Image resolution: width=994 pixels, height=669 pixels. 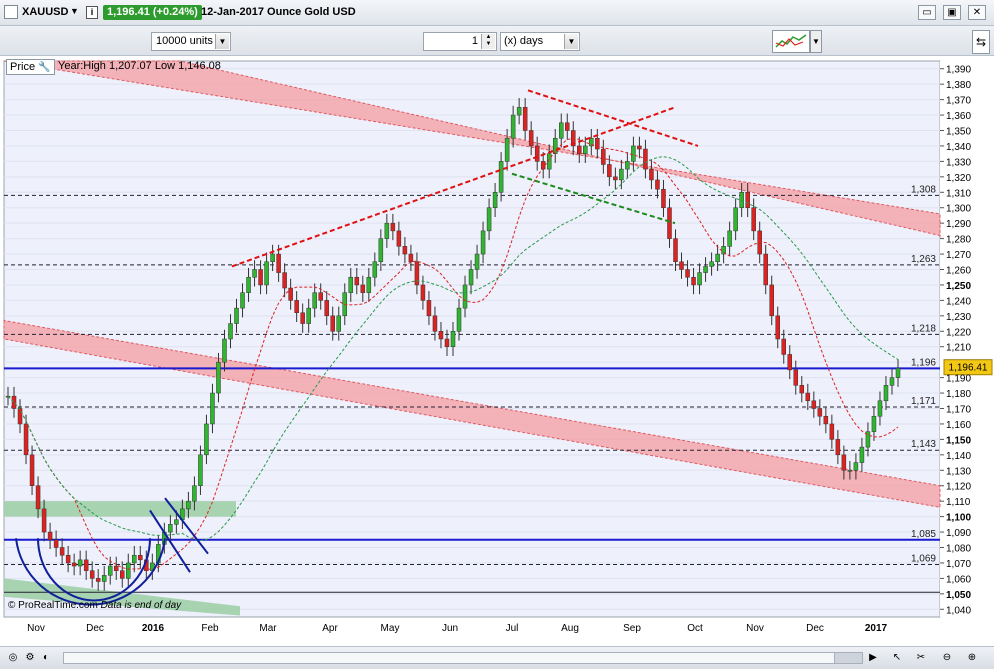 What do you see at coordinates (460, 41) in the screenshot?
I see `period-input: 1 ▲ ▼` at bounding box center [460, 41].